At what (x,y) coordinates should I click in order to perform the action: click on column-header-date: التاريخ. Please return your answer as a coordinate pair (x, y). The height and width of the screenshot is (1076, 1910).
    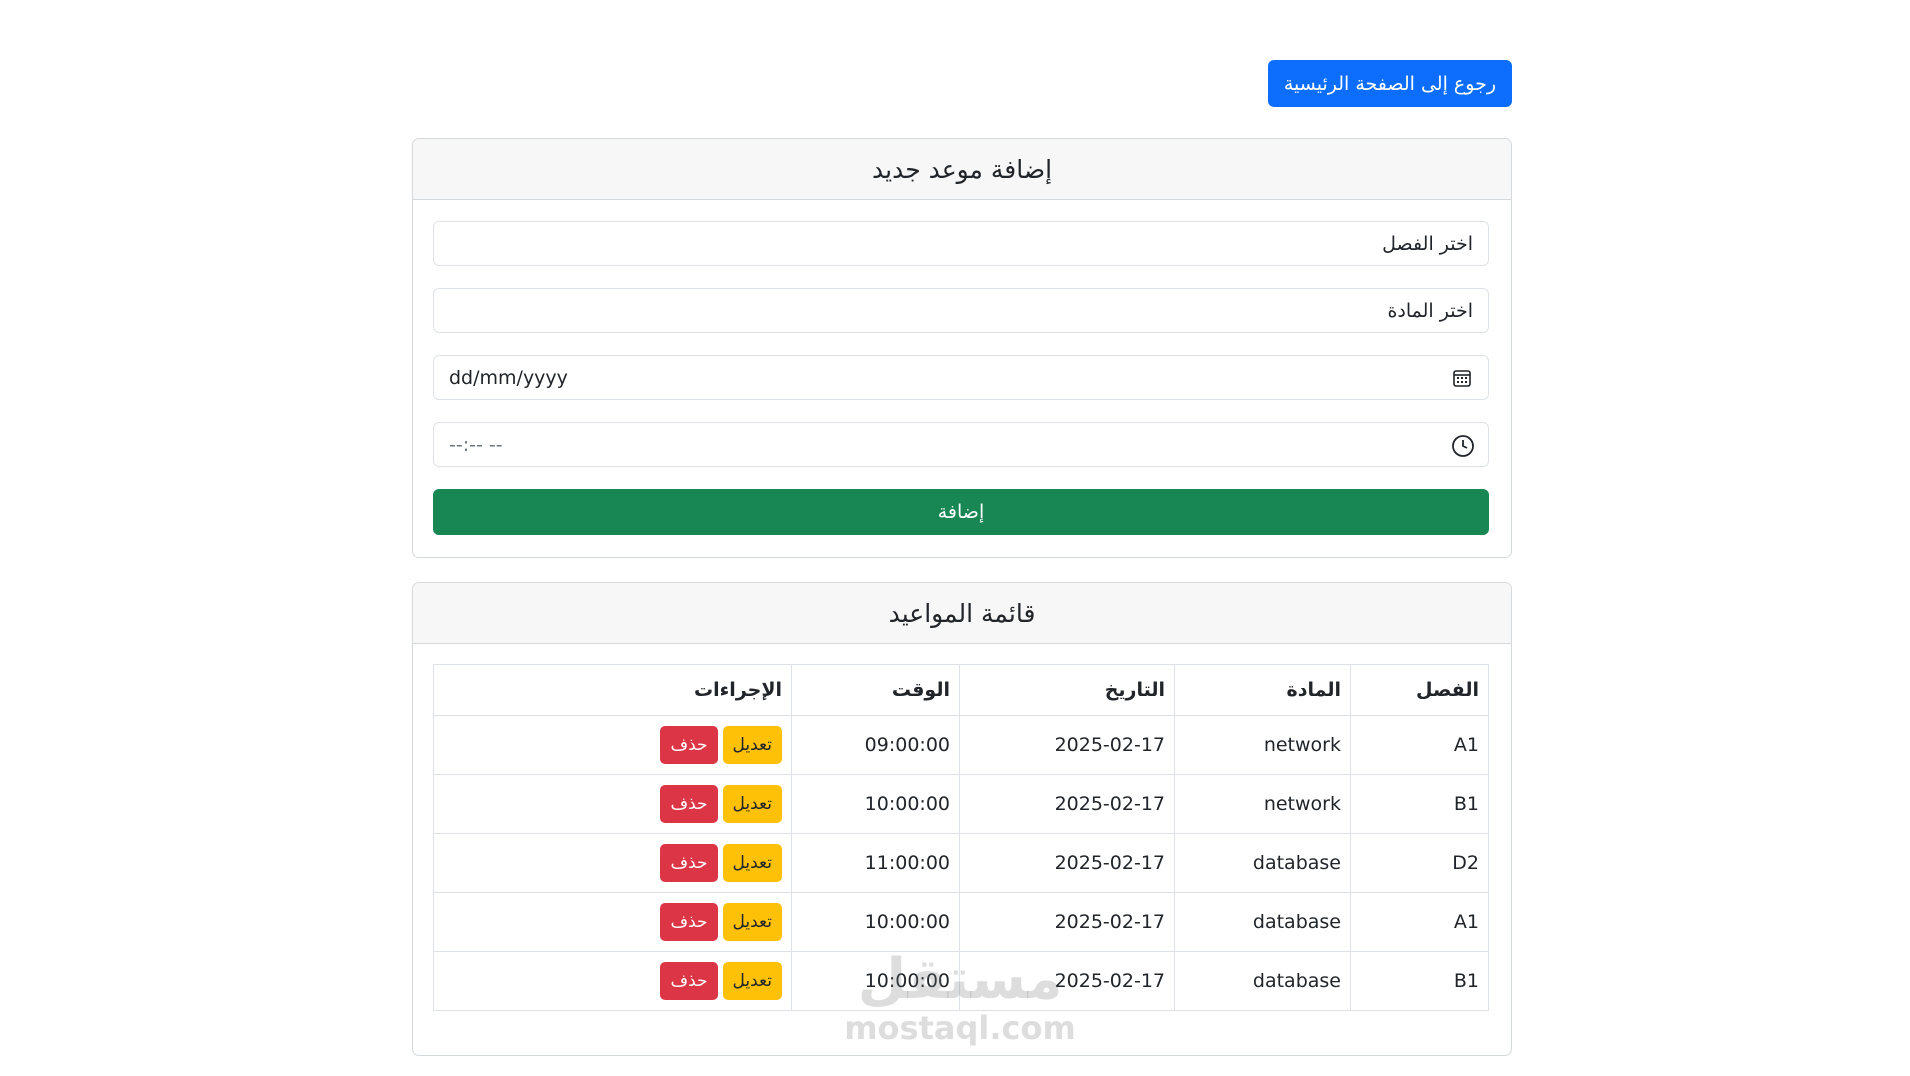
    Looking at the image, I should click on (1067, 690).